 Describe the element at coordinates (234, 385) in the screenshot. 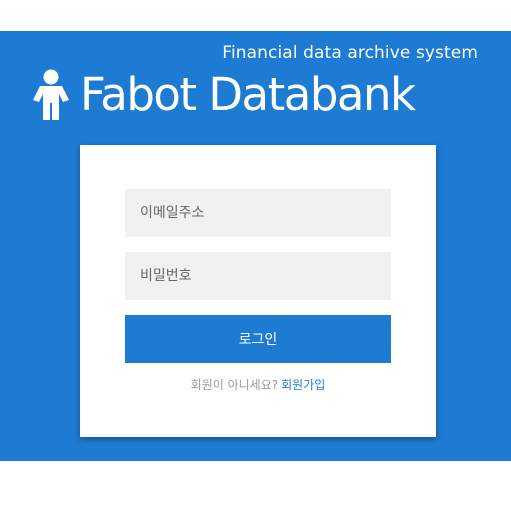

I see `signup-prompt: 회원이 아니세요?` at that location.